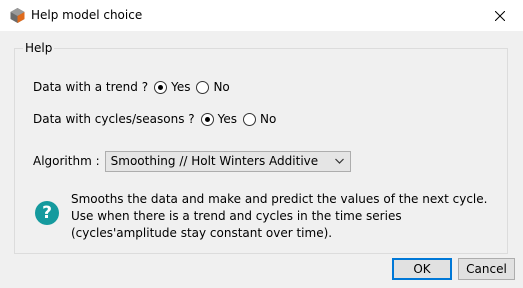 This screenshot has width=523, height=288. I want to click on algorithm-label: Algorithm :, so click(66, 161).